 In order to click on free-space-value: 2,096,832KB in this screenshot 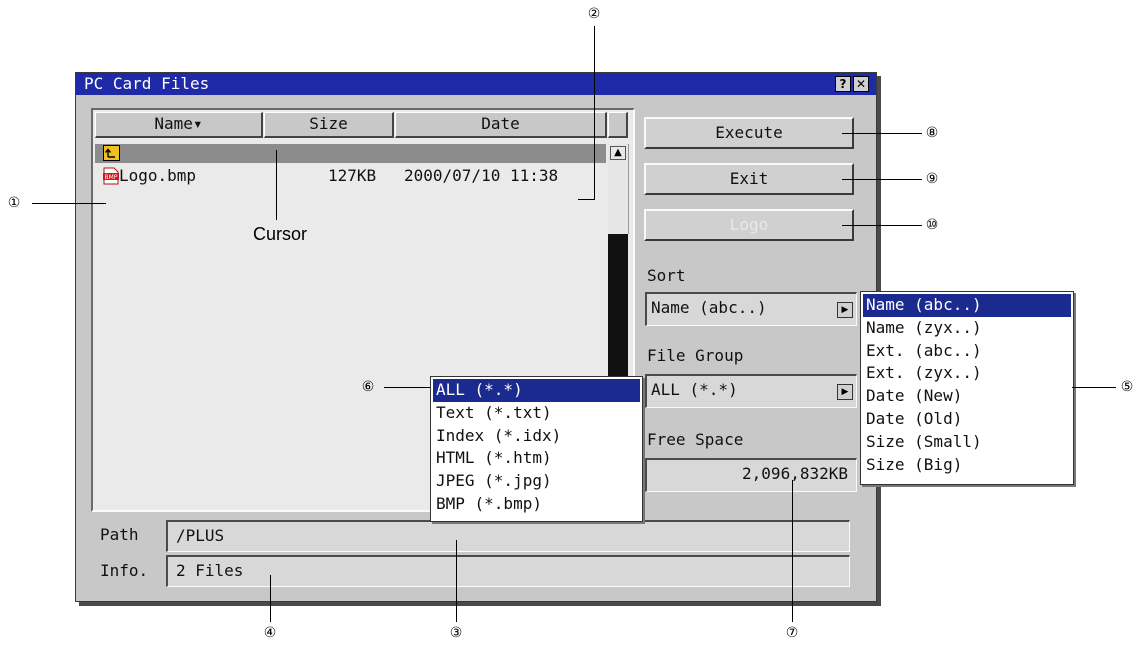, I will do `click(795, 473)`.